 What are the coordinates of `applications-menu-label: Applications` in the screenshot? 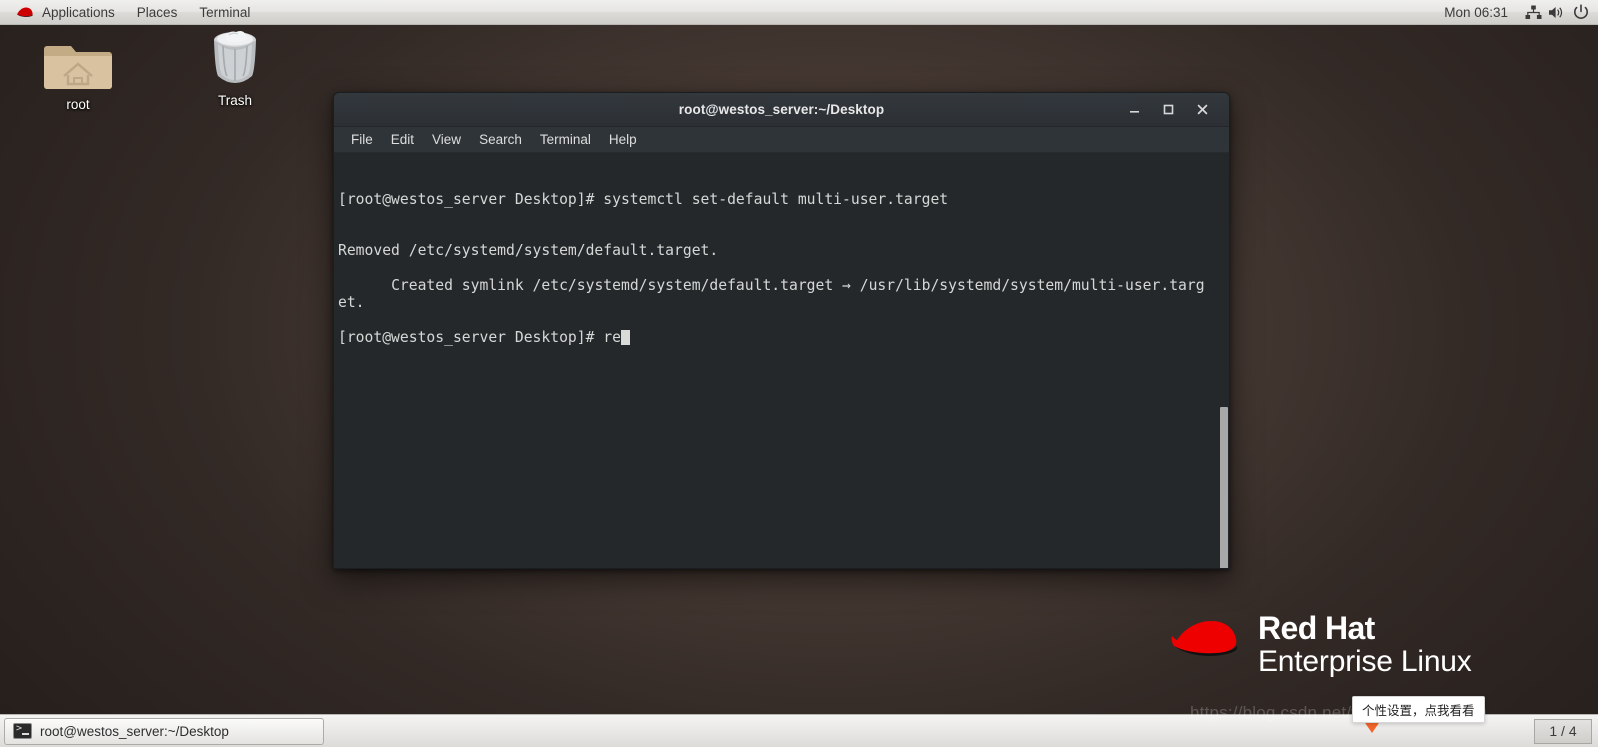 It's located at (78, 12).